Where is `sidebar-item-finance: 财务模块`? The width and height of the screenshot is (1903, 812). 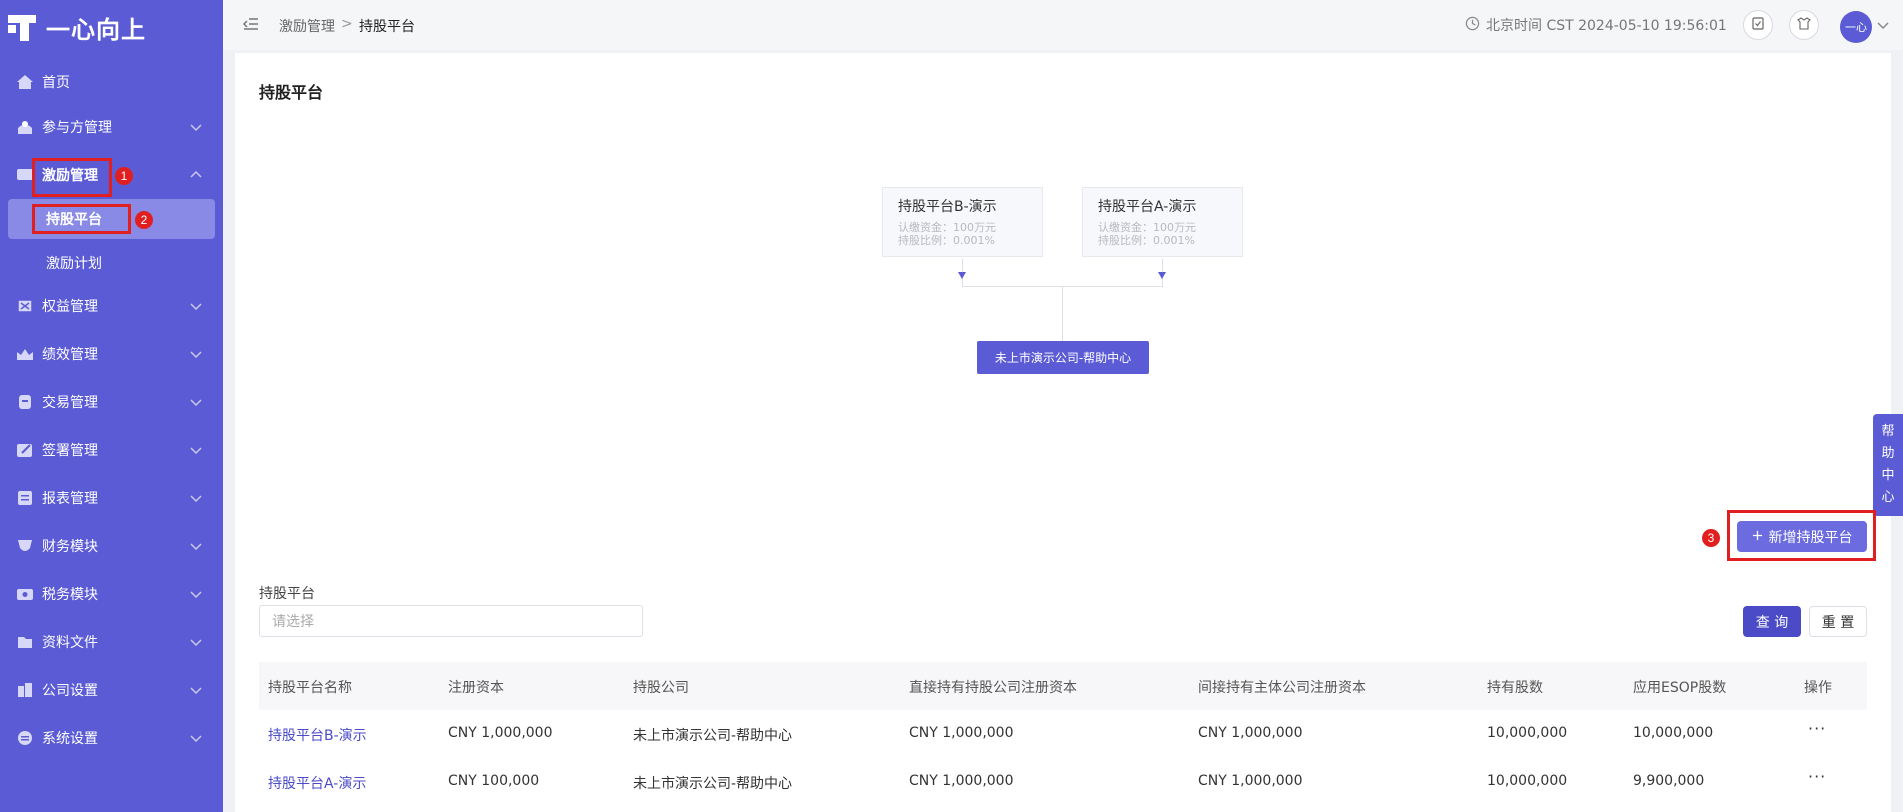 sidebar-item-finance: 财务模块 is located at coordinates (111, 546).